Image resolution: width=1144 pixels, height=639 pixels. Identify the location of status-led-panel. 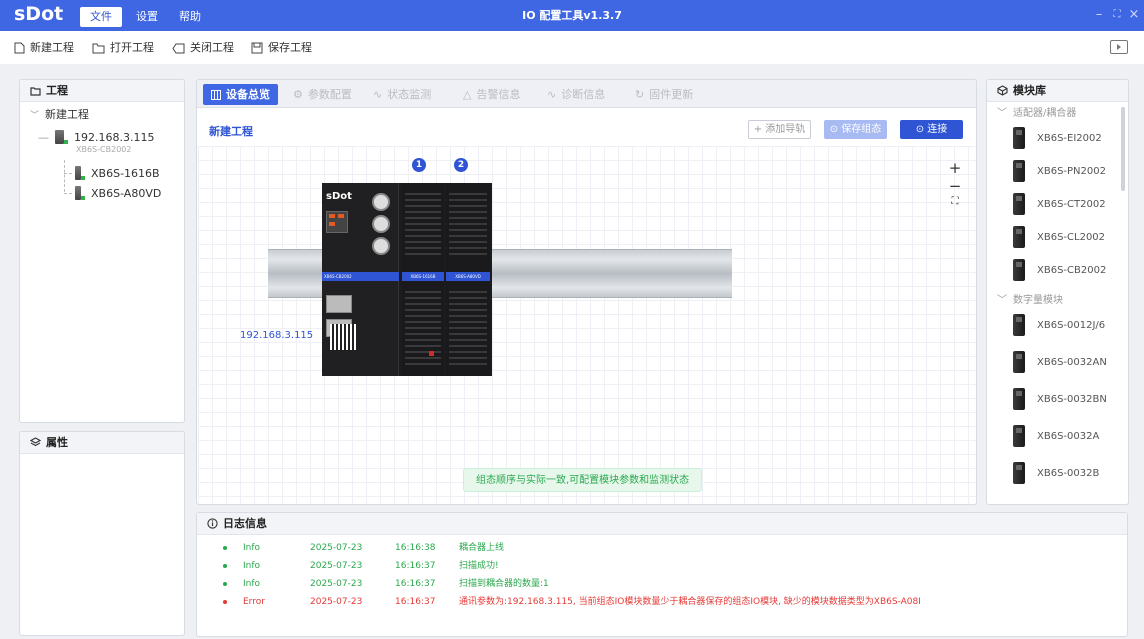
(337, 222).